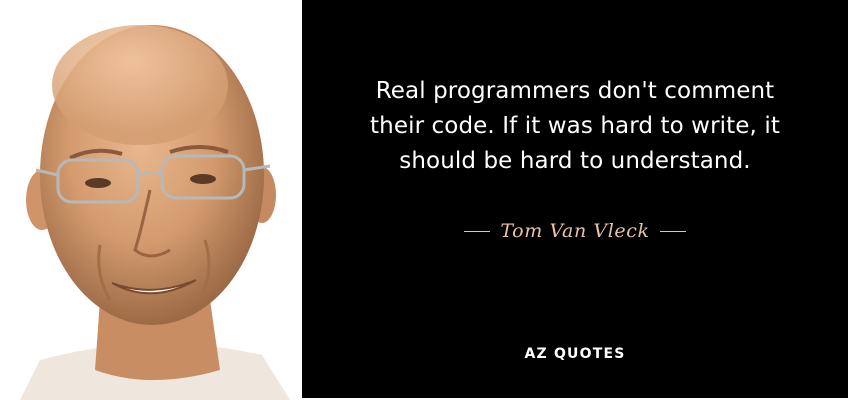  I want to click on quote-line: their code. If it was hard to write, it, so click(575, 126).